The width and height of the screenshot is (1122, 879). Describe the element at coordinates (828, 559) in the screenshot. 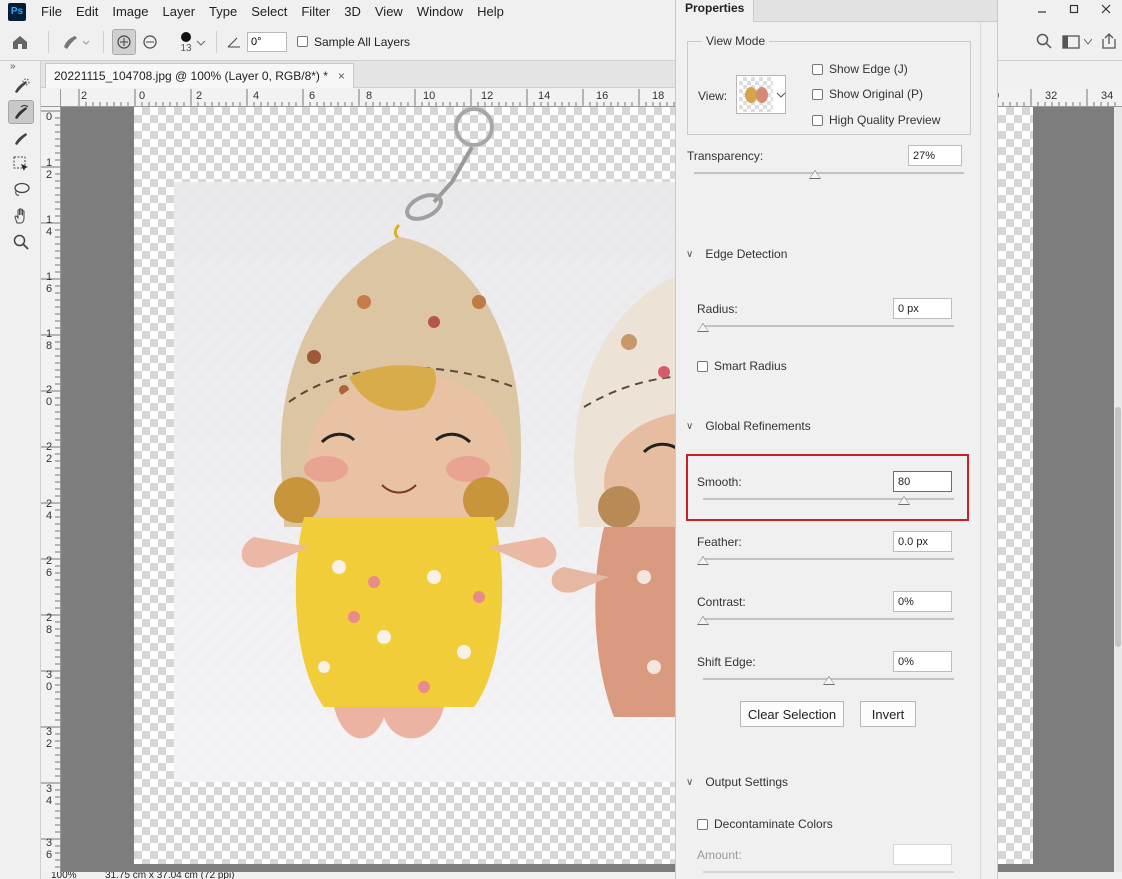

I see `feather-slider` at that location.